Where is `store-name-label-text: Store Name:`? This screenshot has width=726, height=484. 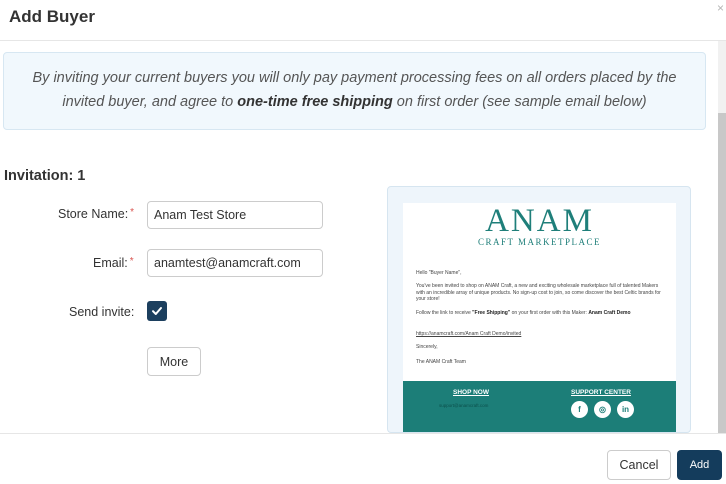 store-name-label-text: Store Name: is located at coordinates (93, 214).